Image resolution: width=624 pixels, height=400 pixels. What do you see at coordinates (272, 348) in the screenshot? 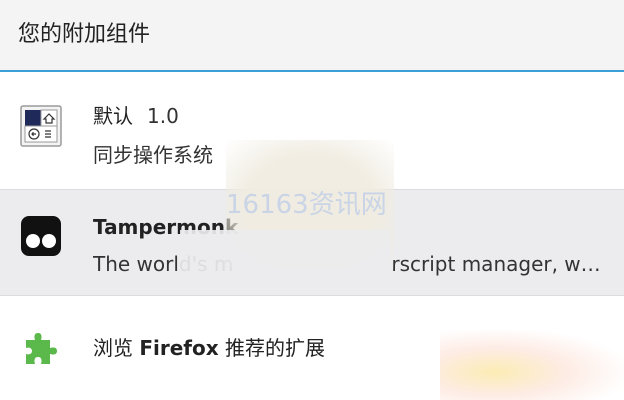
I see `browse-suffix: 推荐的扩展` at bounding box center [272, 348].